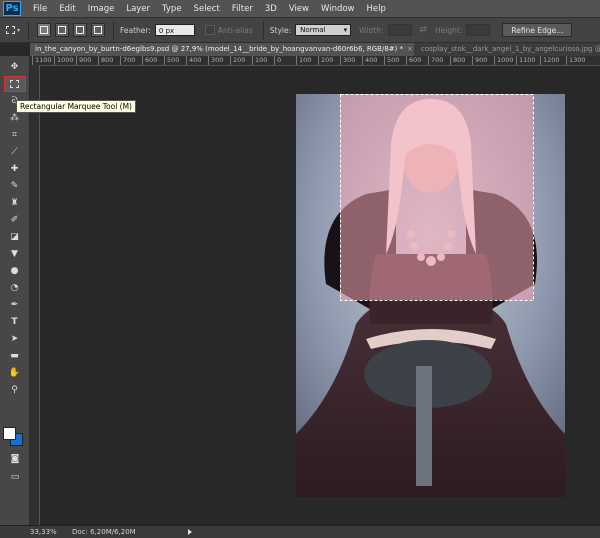 The image size is (600, 538). What do you see at coordinates (174, 30) in the screenshot?
I see `feather-input: 0 px` at bounding box center [174, 30].